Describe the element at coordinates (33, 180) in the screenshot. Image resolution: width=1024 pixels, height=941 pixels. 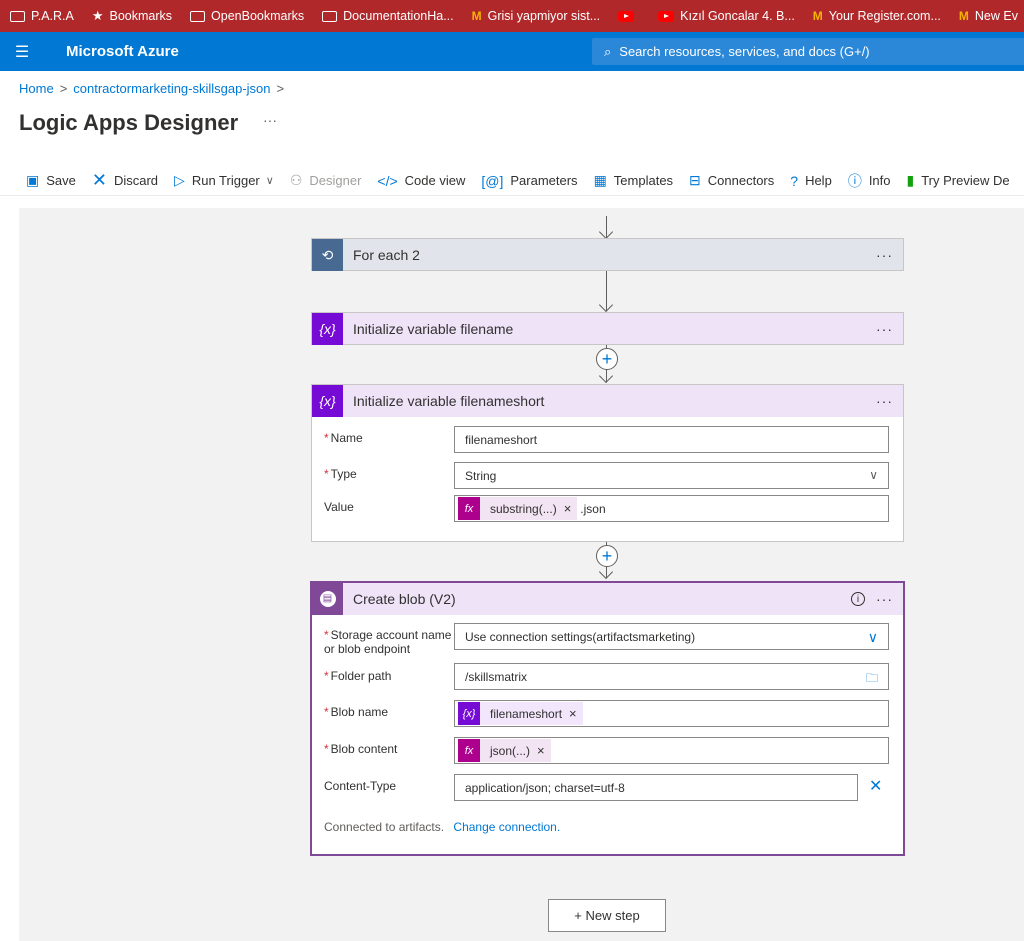
I see `save-icon: ▣` at that location.